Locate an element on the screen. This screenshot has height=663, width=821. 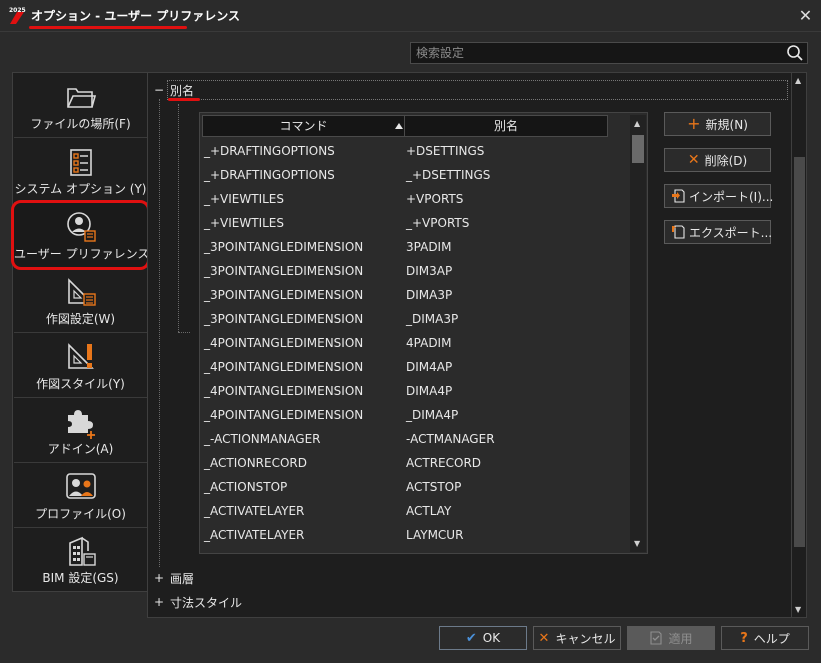
collapse-icon: − is located at coordinates (159, 90).